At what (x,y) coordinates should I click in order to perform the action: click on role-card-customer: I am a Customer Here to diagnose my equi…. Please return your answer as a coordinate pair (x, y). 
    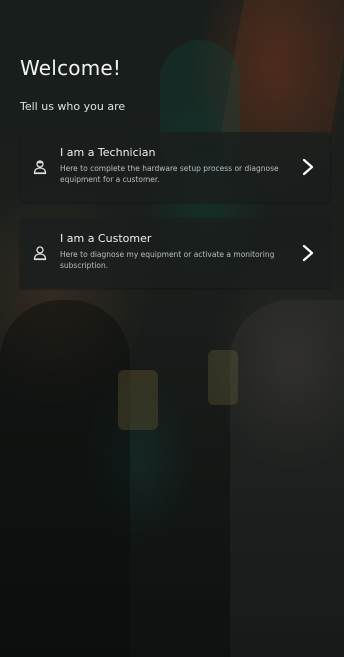
    Looking at the image, I should click on (175, 253).